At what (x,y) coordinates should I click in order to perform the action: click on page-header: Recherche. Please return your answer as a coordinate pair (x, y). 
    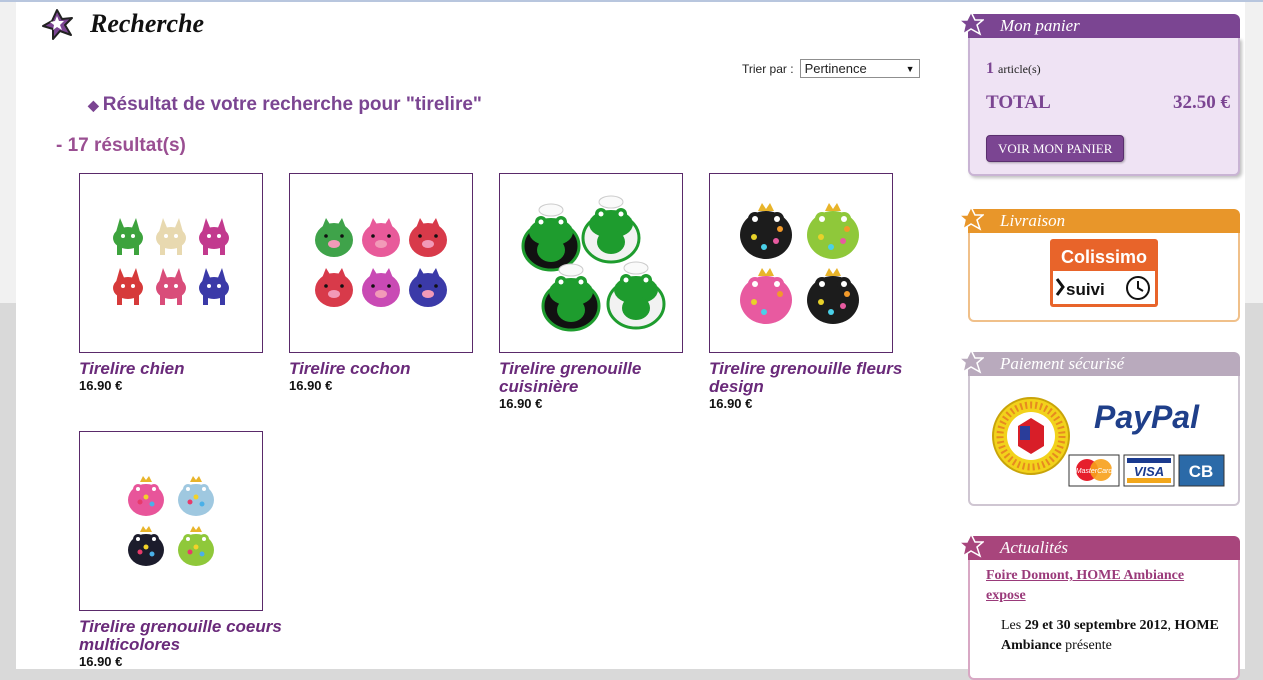
    Looking at the image, I should click on (122, 24).